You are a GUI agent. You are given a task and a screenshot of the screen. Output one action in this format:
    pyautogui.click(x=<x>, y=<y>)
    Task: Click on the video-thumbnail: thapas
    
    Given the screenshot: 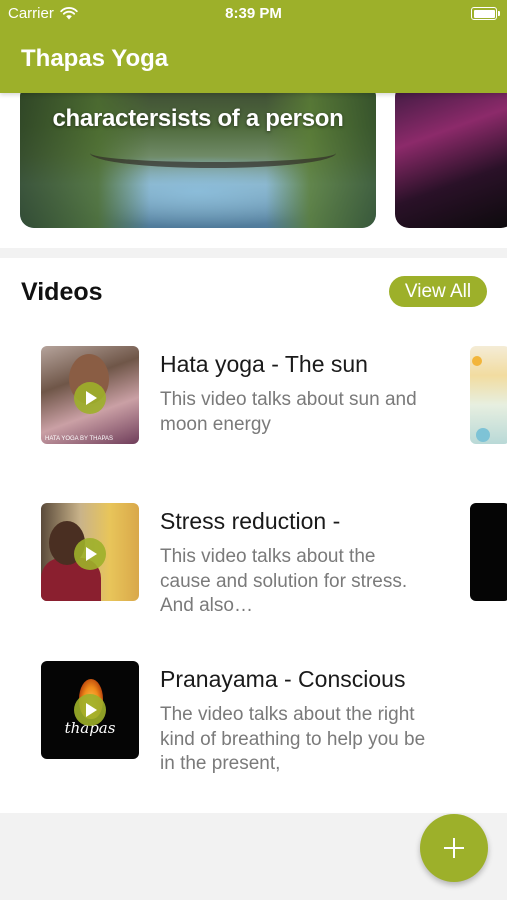 What is the action you would take?
    pyautogui.click(x=90, y=710)
    